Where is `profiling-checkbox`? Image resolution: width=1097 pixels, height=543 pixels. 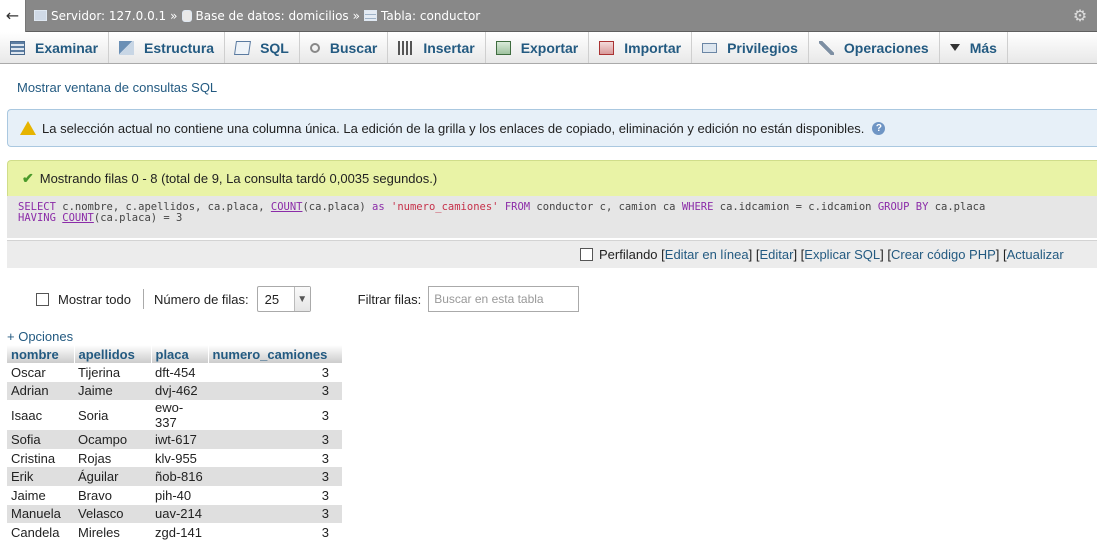 profiling-checkbox is located at coordinates (586, 254).